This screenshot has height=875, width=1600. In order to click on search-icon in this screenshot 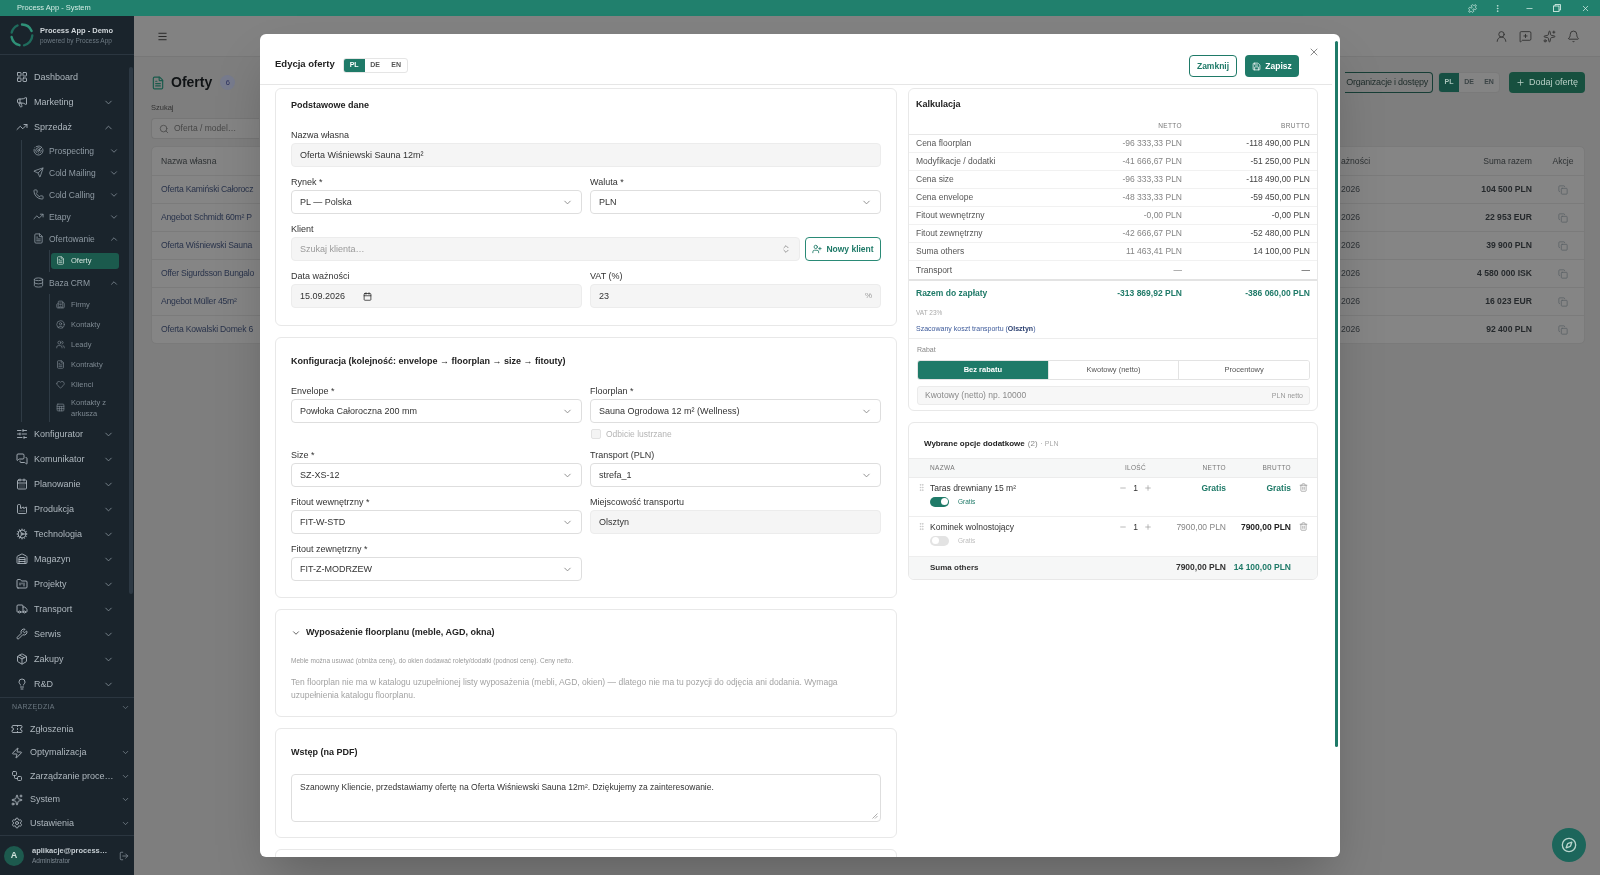, I will do `click(164, 128)`.